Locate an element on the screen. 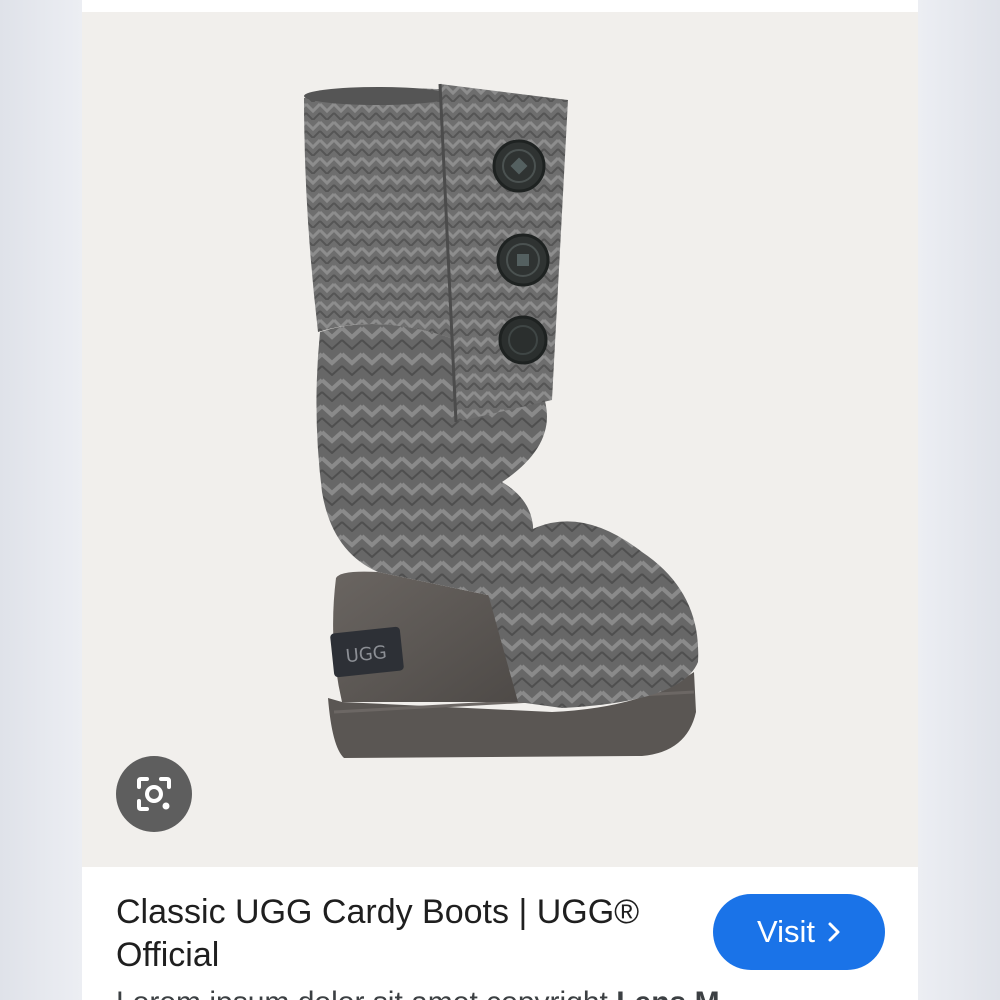  svg-text: UGG is located at coordinates (366, 654).